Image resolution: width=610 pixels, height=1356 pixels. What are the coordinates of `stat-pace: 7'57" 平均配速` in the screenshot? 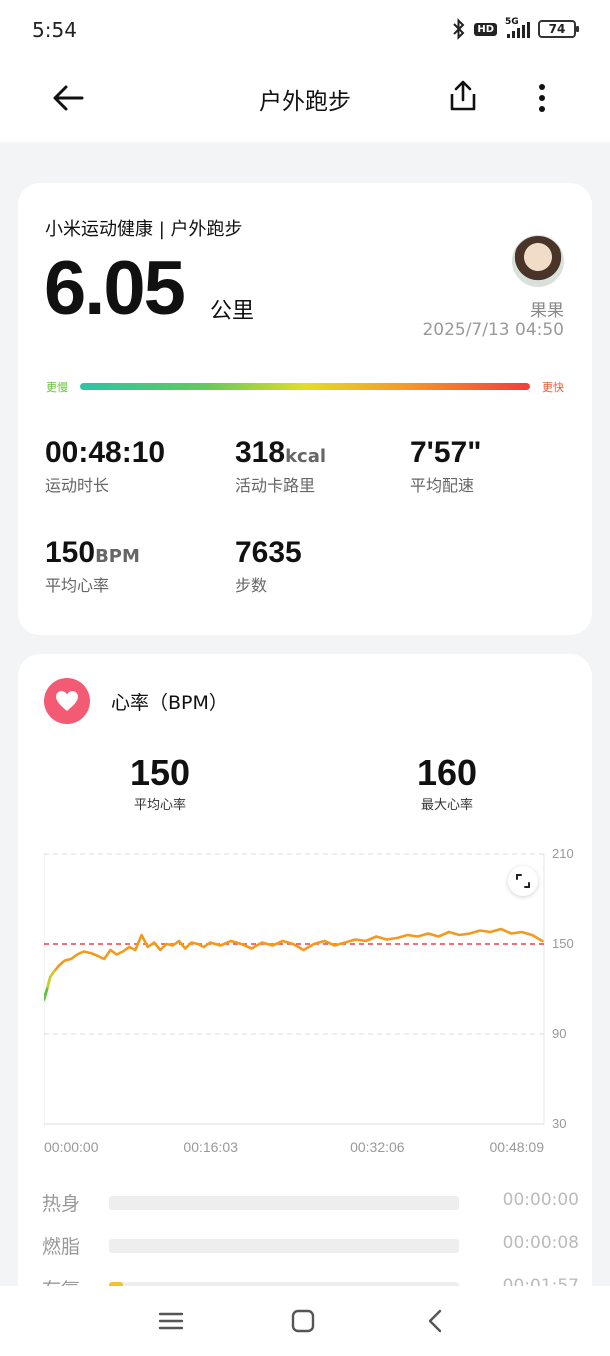 It's located at (446, 465).